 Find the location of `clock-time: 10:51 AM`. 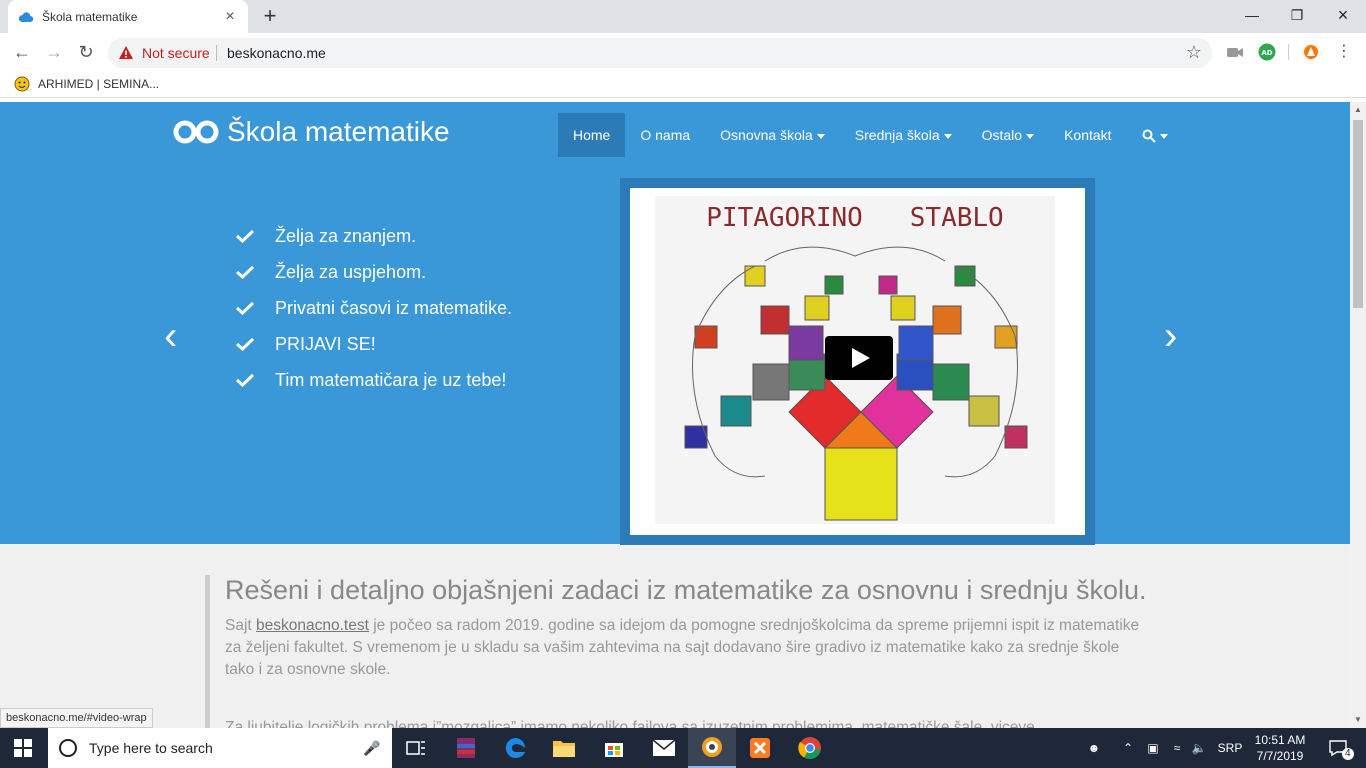

clock-time: 10:51 AM is located at coordinates (1280, 740).